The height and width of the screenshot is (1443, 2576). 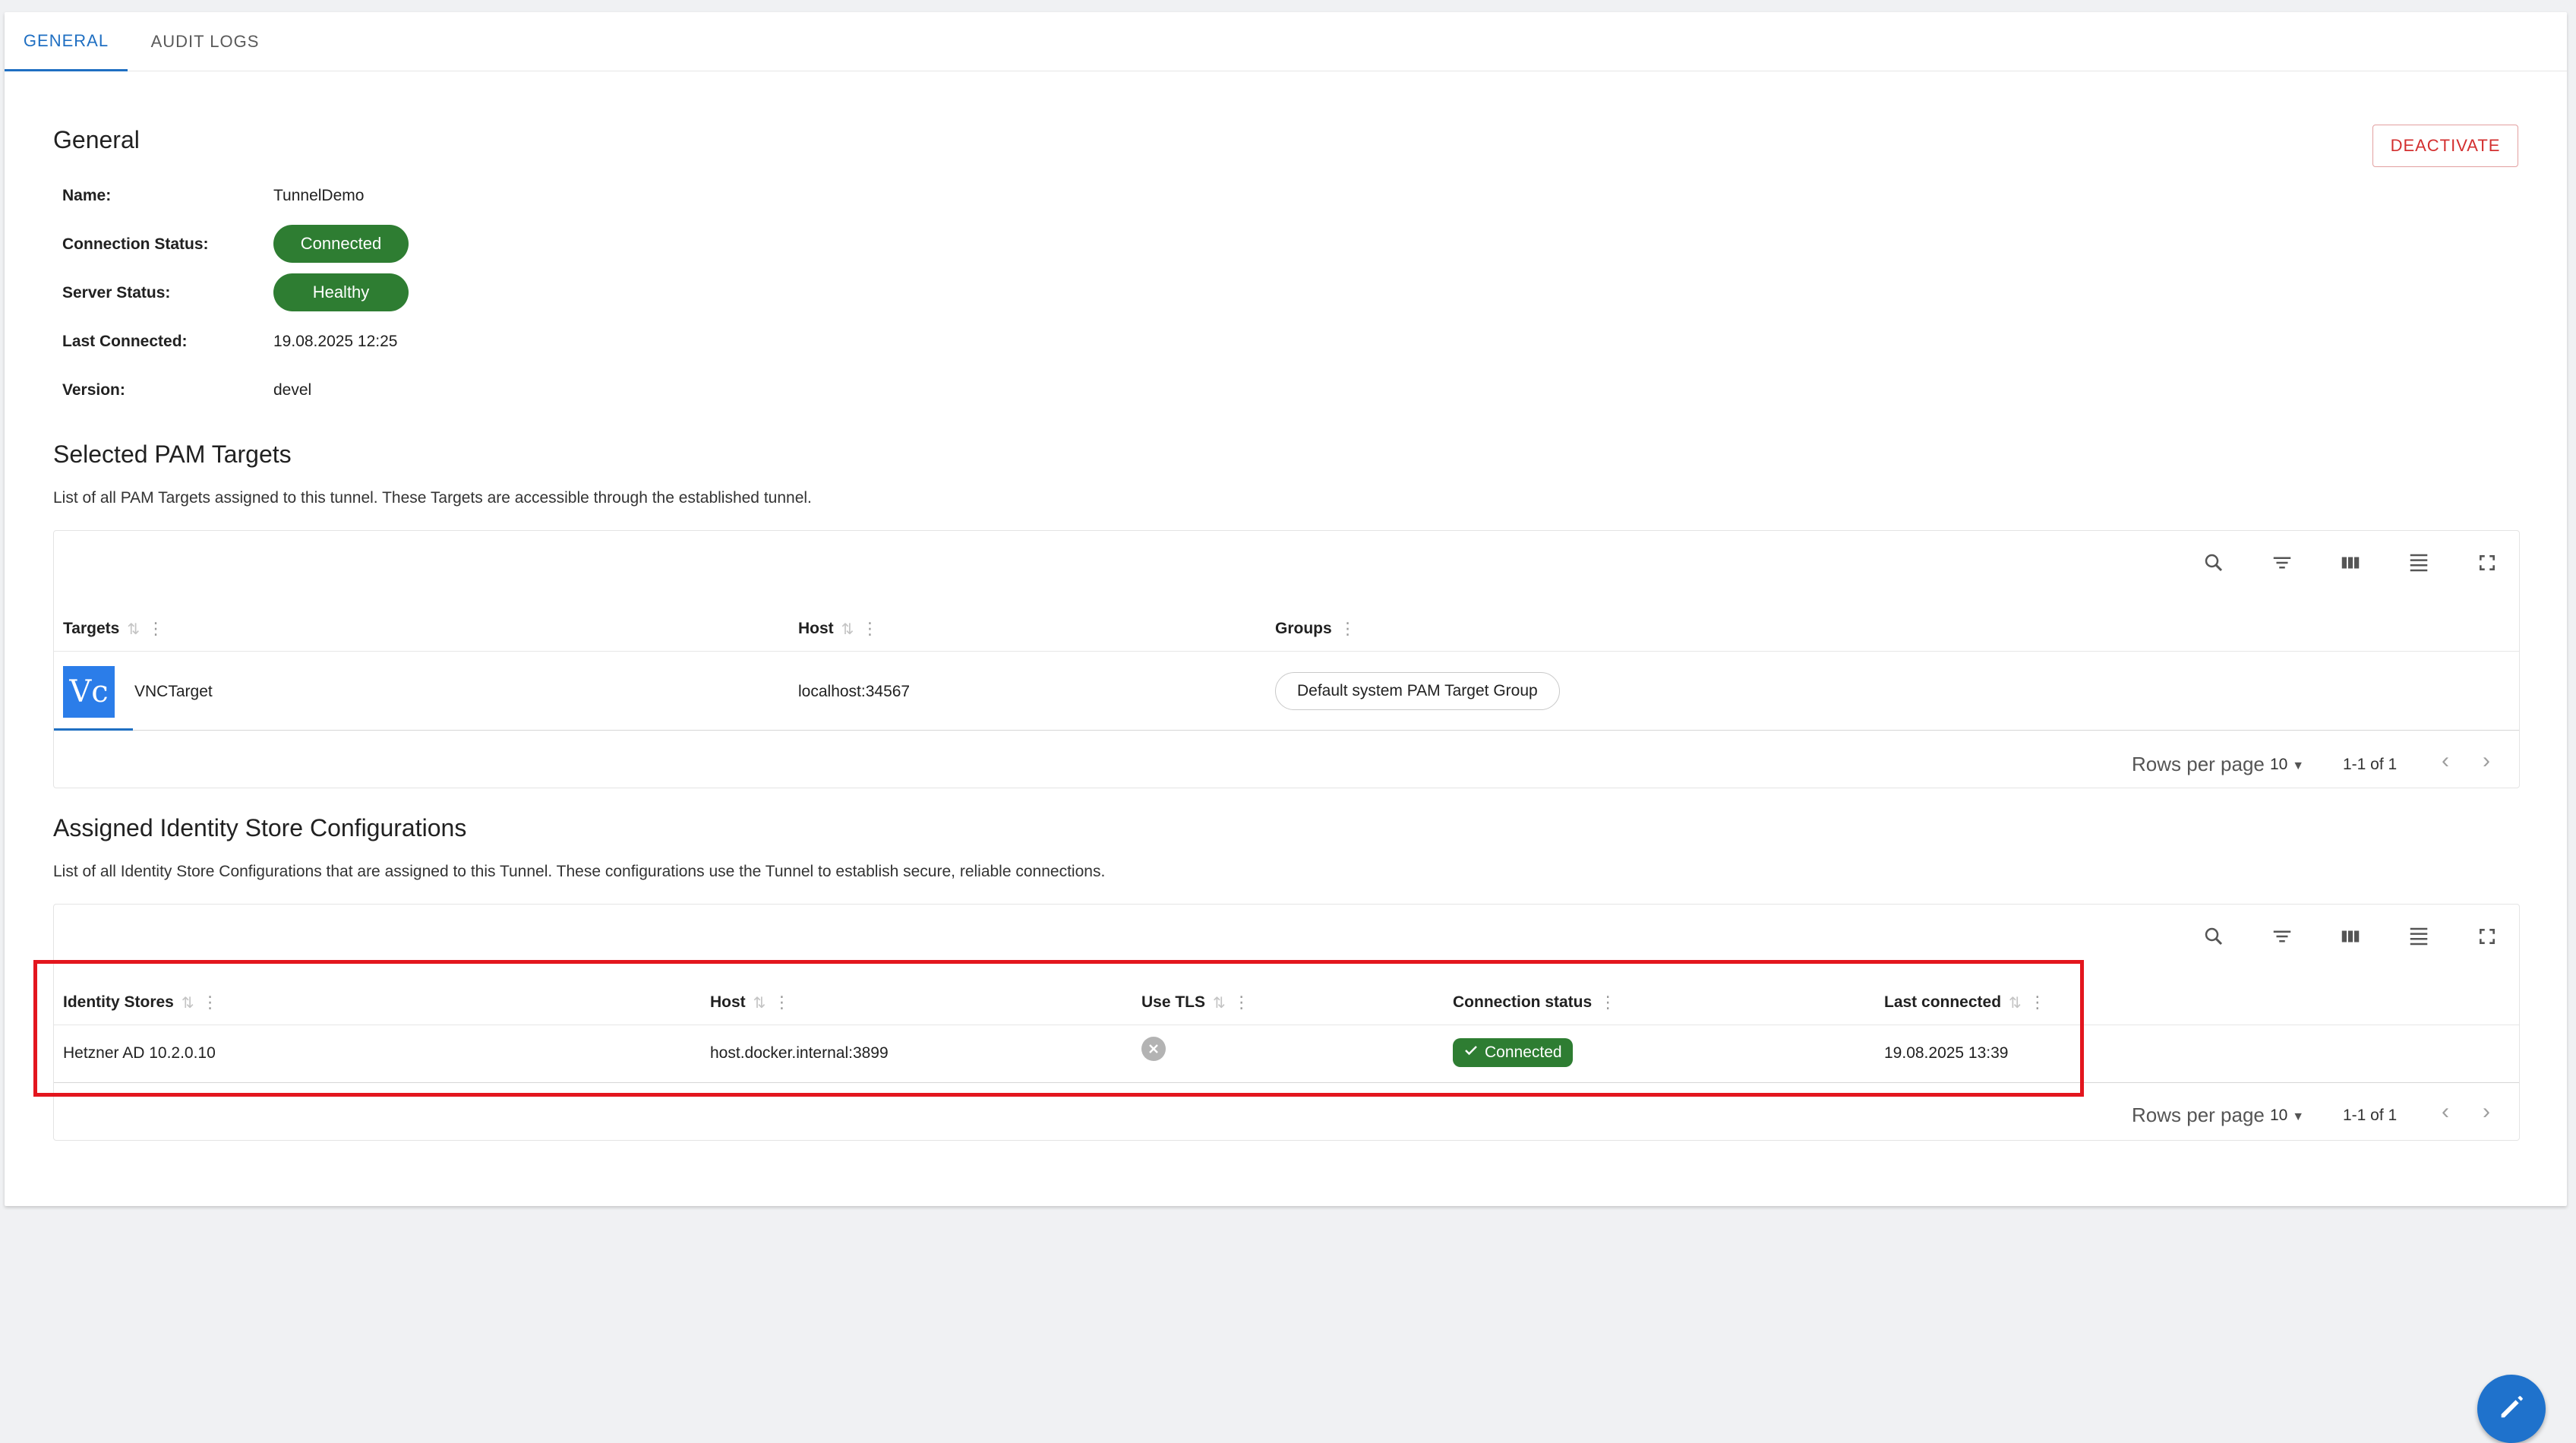 What do you see at coordinates (93, 729) in the screenshot?
I see `row-selection-indicator` at bounding box center [93, 729].